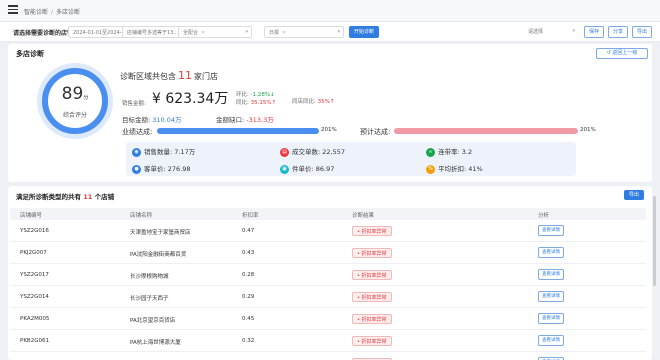  Describe the element at coordinates (167, 120) in the screenshot. I see `target-value: 310.04万` at that location.